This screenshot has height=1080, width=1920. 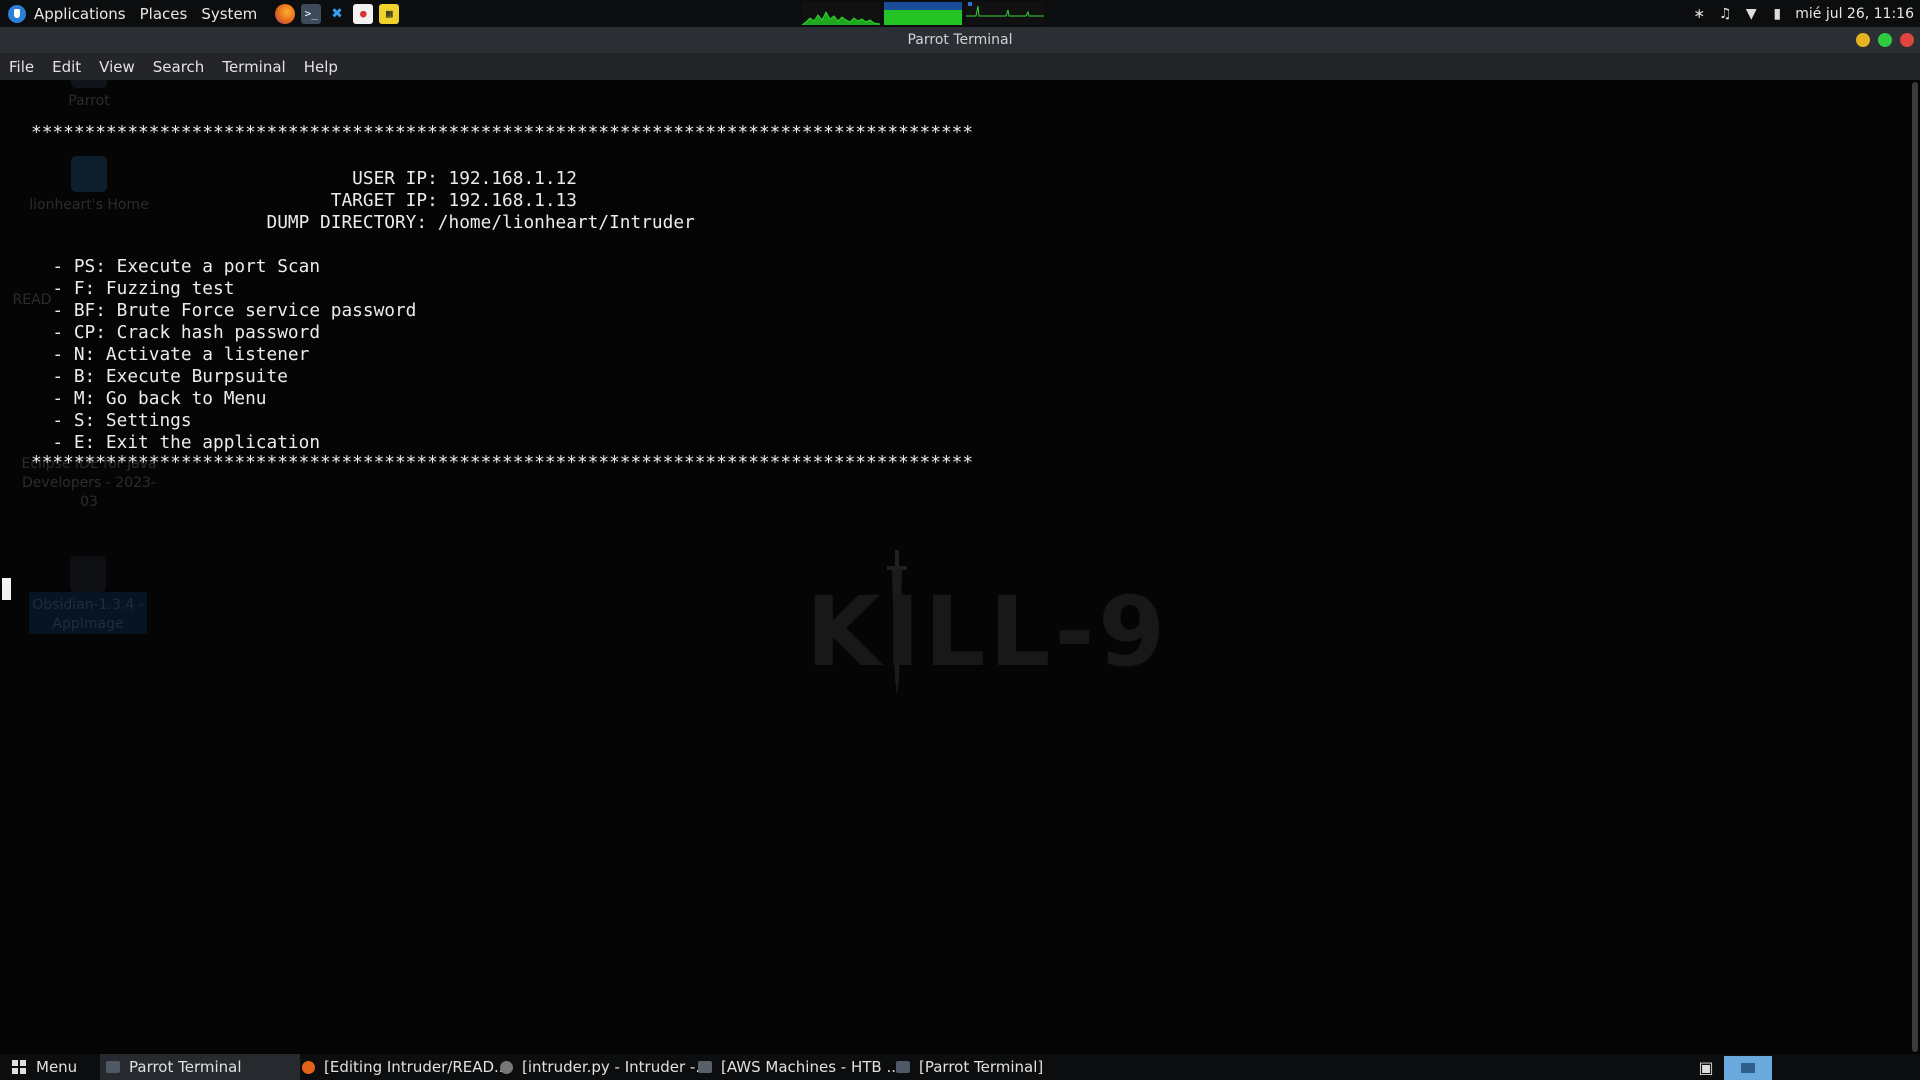 I want to click on close-button, so click(x=1907, y=40).